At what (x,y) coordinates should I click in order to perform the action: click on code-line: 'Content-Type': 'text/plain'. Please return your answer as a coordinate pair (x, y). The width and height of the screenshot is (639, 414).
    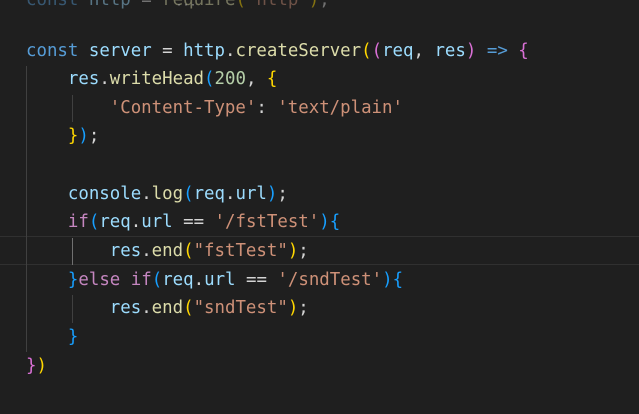
    Looking at the image, I should click on (214, 108).